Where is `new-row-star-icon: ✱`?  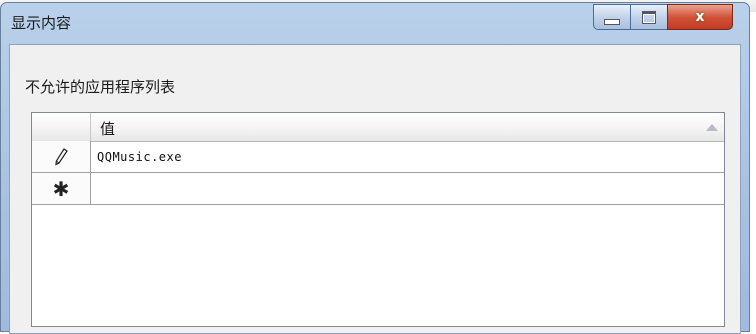 new-row-star-icon: ✱ is located at coordinates (61, 188).